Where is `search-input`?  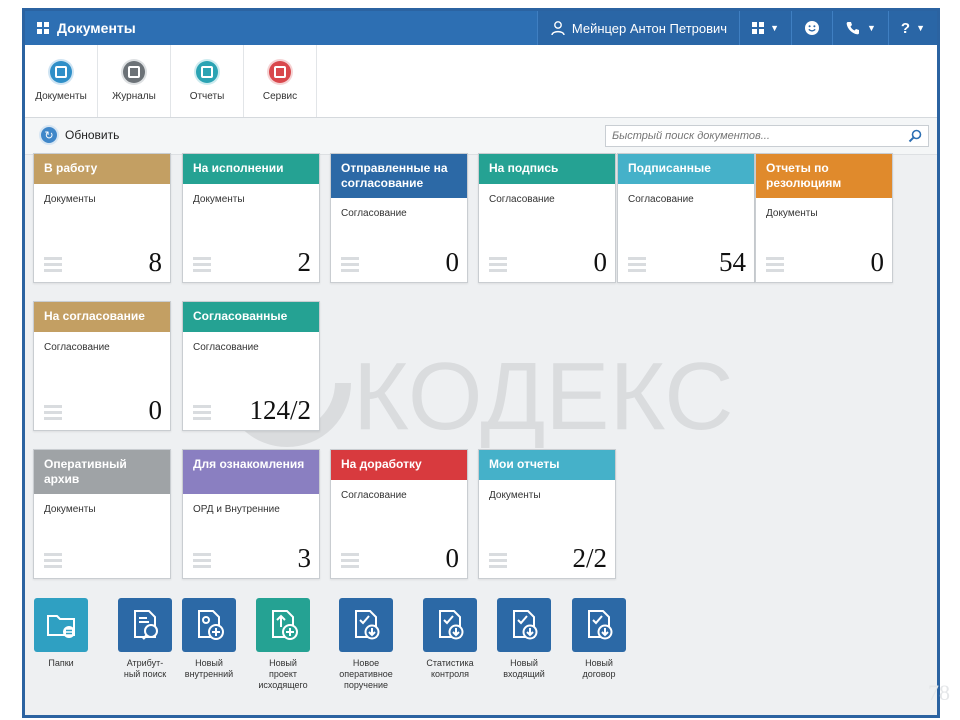 search-input is located at coordinates (757, 136).